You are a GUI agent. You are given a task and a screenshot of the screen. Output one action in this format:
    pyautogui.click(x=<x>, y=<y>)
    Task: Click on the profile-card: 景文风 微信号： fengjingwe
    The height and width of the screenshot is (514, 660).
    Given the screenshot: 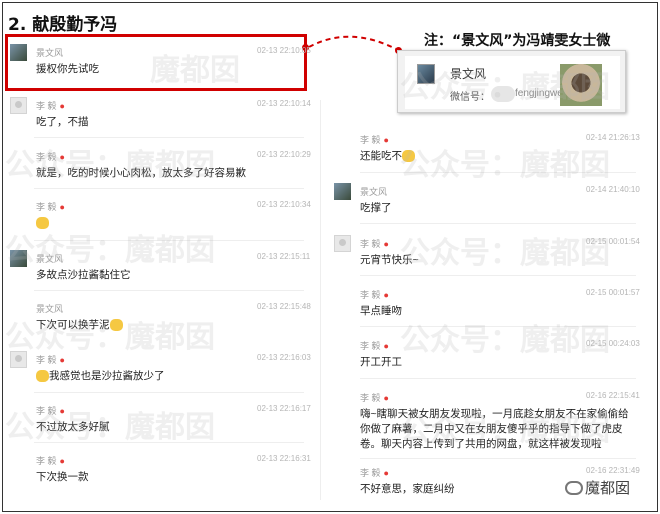 What is the action you would take?
    pyautogui.click(x=511, y=81)
    